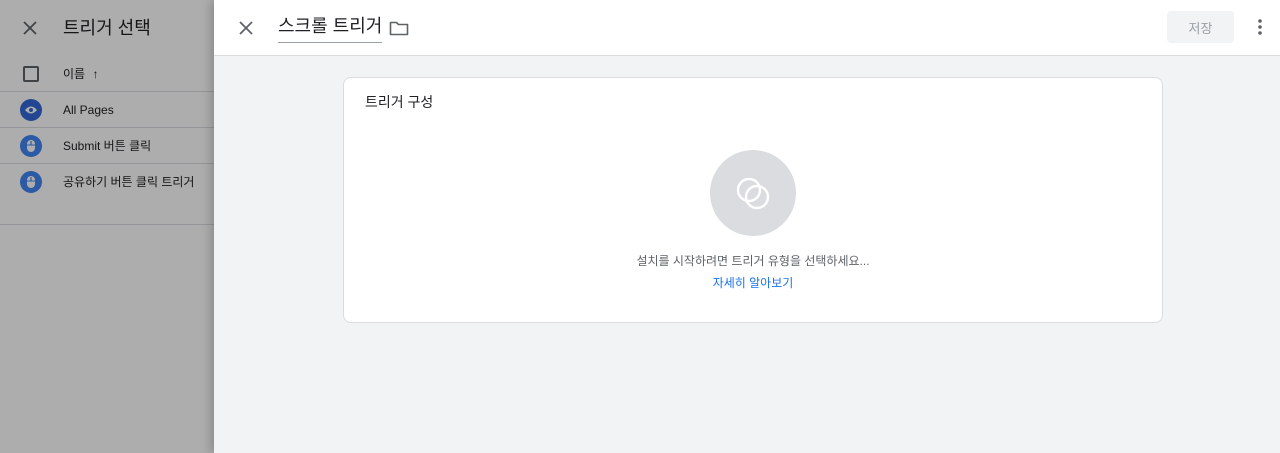  What do you see at coordinates (399, 28) in the screenshot?
I see `folder-icon` at bounding box center [399, 28].